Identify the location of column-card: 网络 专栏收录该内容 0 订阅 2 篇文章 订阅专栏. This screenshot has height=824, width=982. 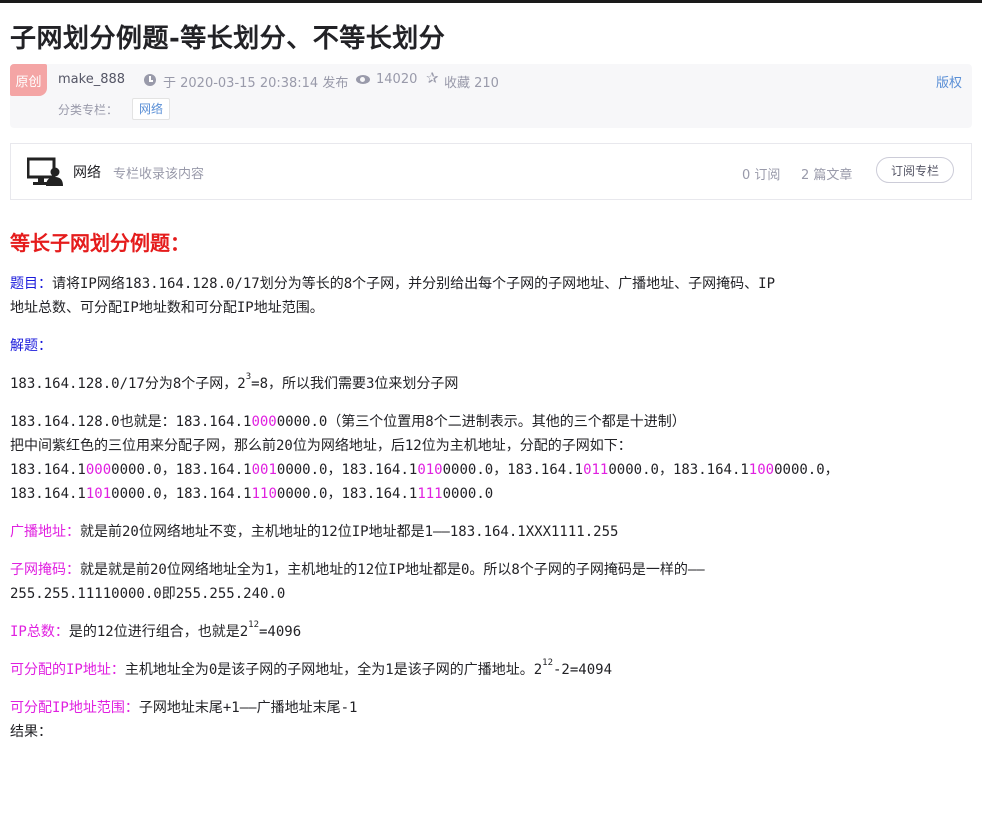
(491, 171).